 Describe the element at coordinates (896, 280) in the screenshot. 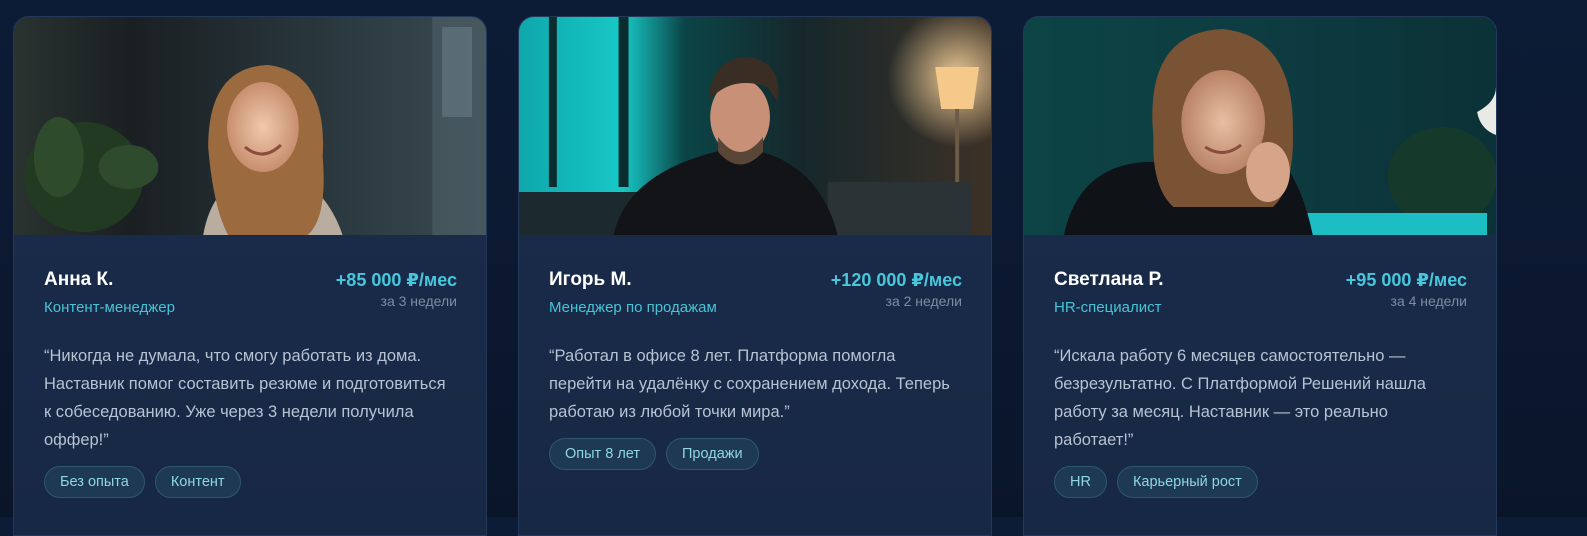

I see `income-value: +120 000 ₽/мес` at that location.